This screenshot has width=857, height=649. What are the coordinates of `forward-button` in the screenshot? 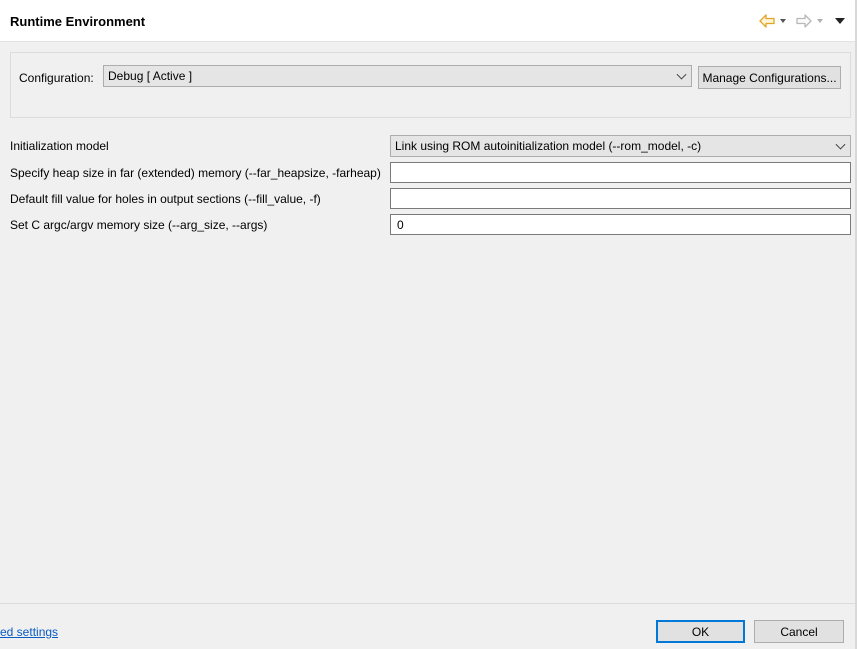 It's located at (809, 21).